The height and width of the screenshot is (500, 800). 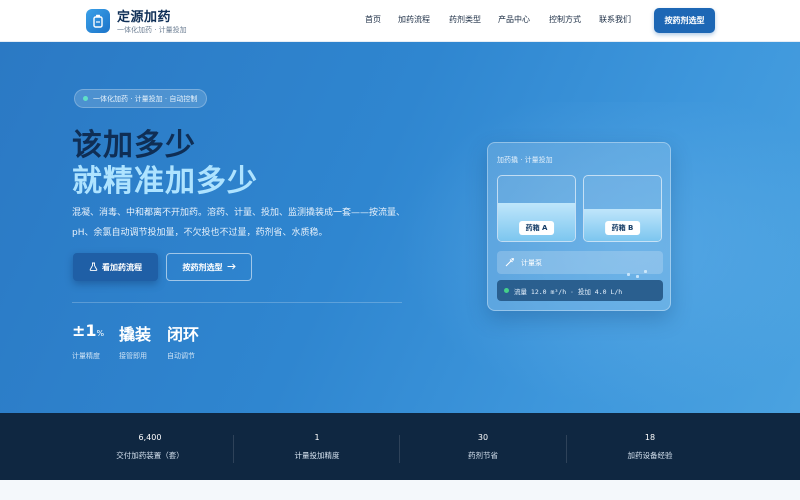 I want to click on stat-bar-value: 1, so click(x=317, y=437).